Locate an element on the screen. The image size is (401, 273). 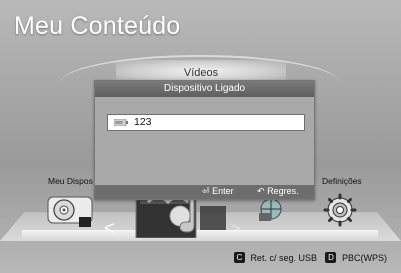
page-title: Meu Conteúdo is located at coordinates (97, 26).